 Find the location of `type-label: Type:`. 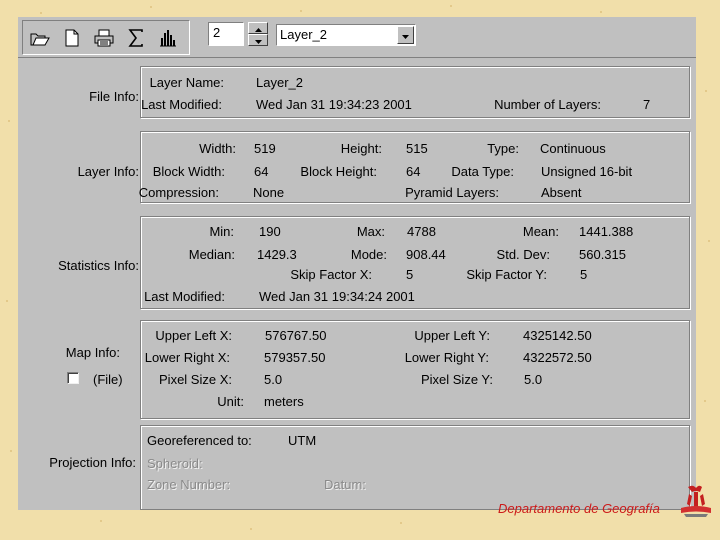

type-label: Type: is located at coordinates (503, 148).